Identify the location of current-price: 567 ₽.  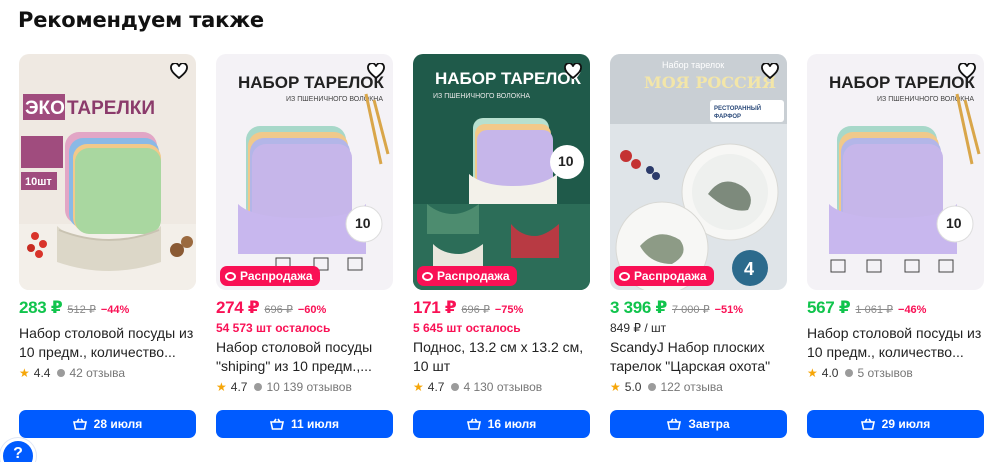
(829, 307).